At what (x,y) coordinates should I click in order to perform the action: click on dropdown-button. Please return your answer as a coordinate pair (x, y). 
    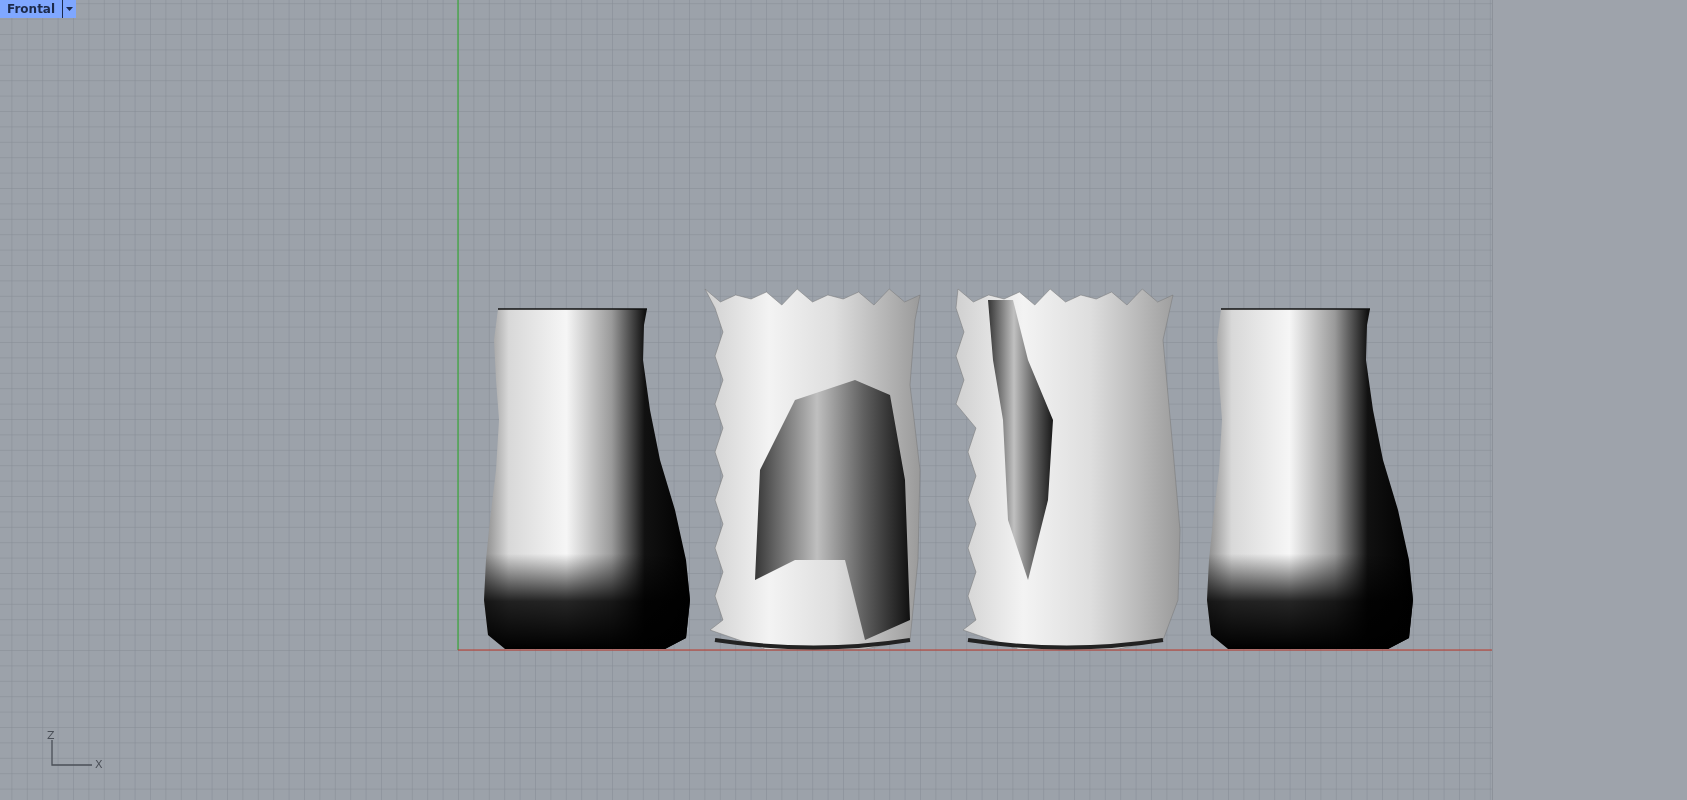
    Looking at the image, I should click on (69, 9).